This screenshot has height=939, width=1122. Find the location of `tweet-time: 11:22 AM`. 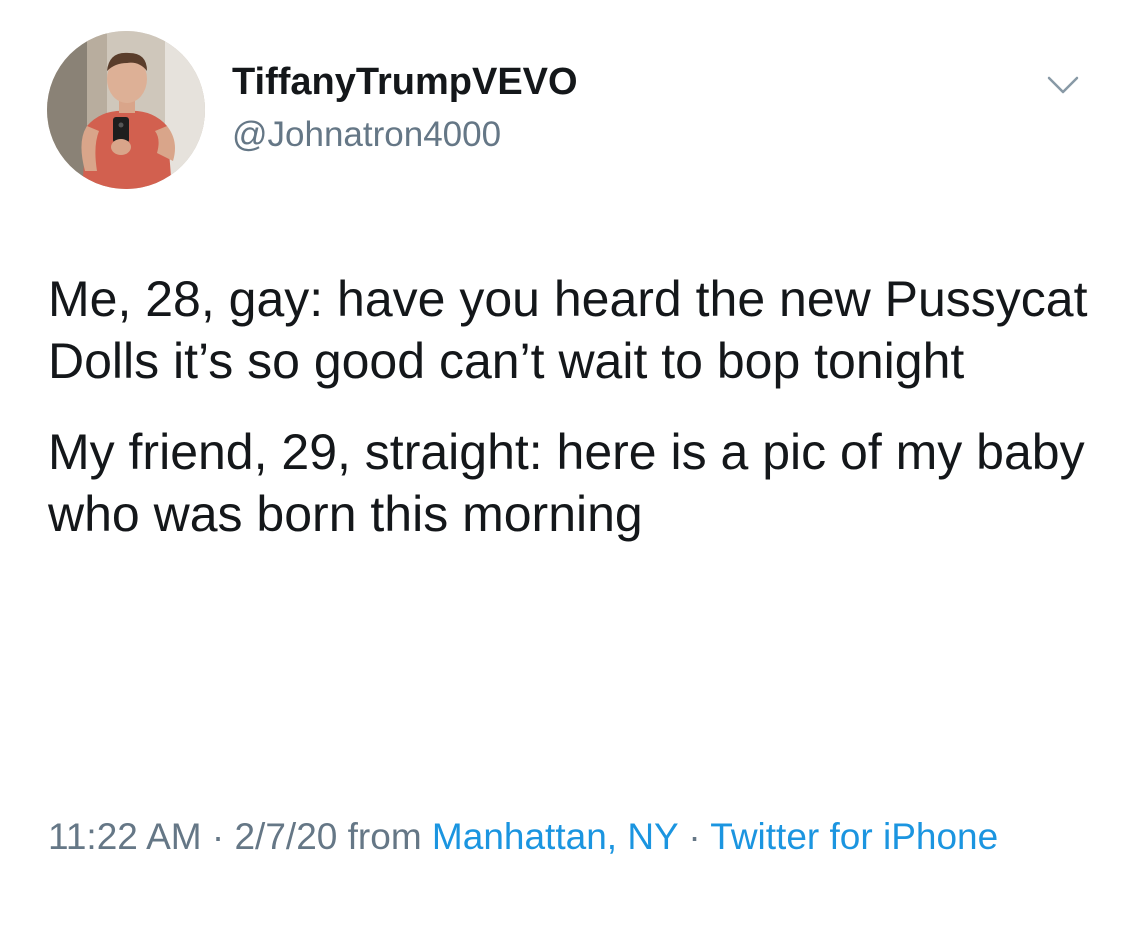

tweet-time: 11:22 AM is located at coordinates (125, 836).